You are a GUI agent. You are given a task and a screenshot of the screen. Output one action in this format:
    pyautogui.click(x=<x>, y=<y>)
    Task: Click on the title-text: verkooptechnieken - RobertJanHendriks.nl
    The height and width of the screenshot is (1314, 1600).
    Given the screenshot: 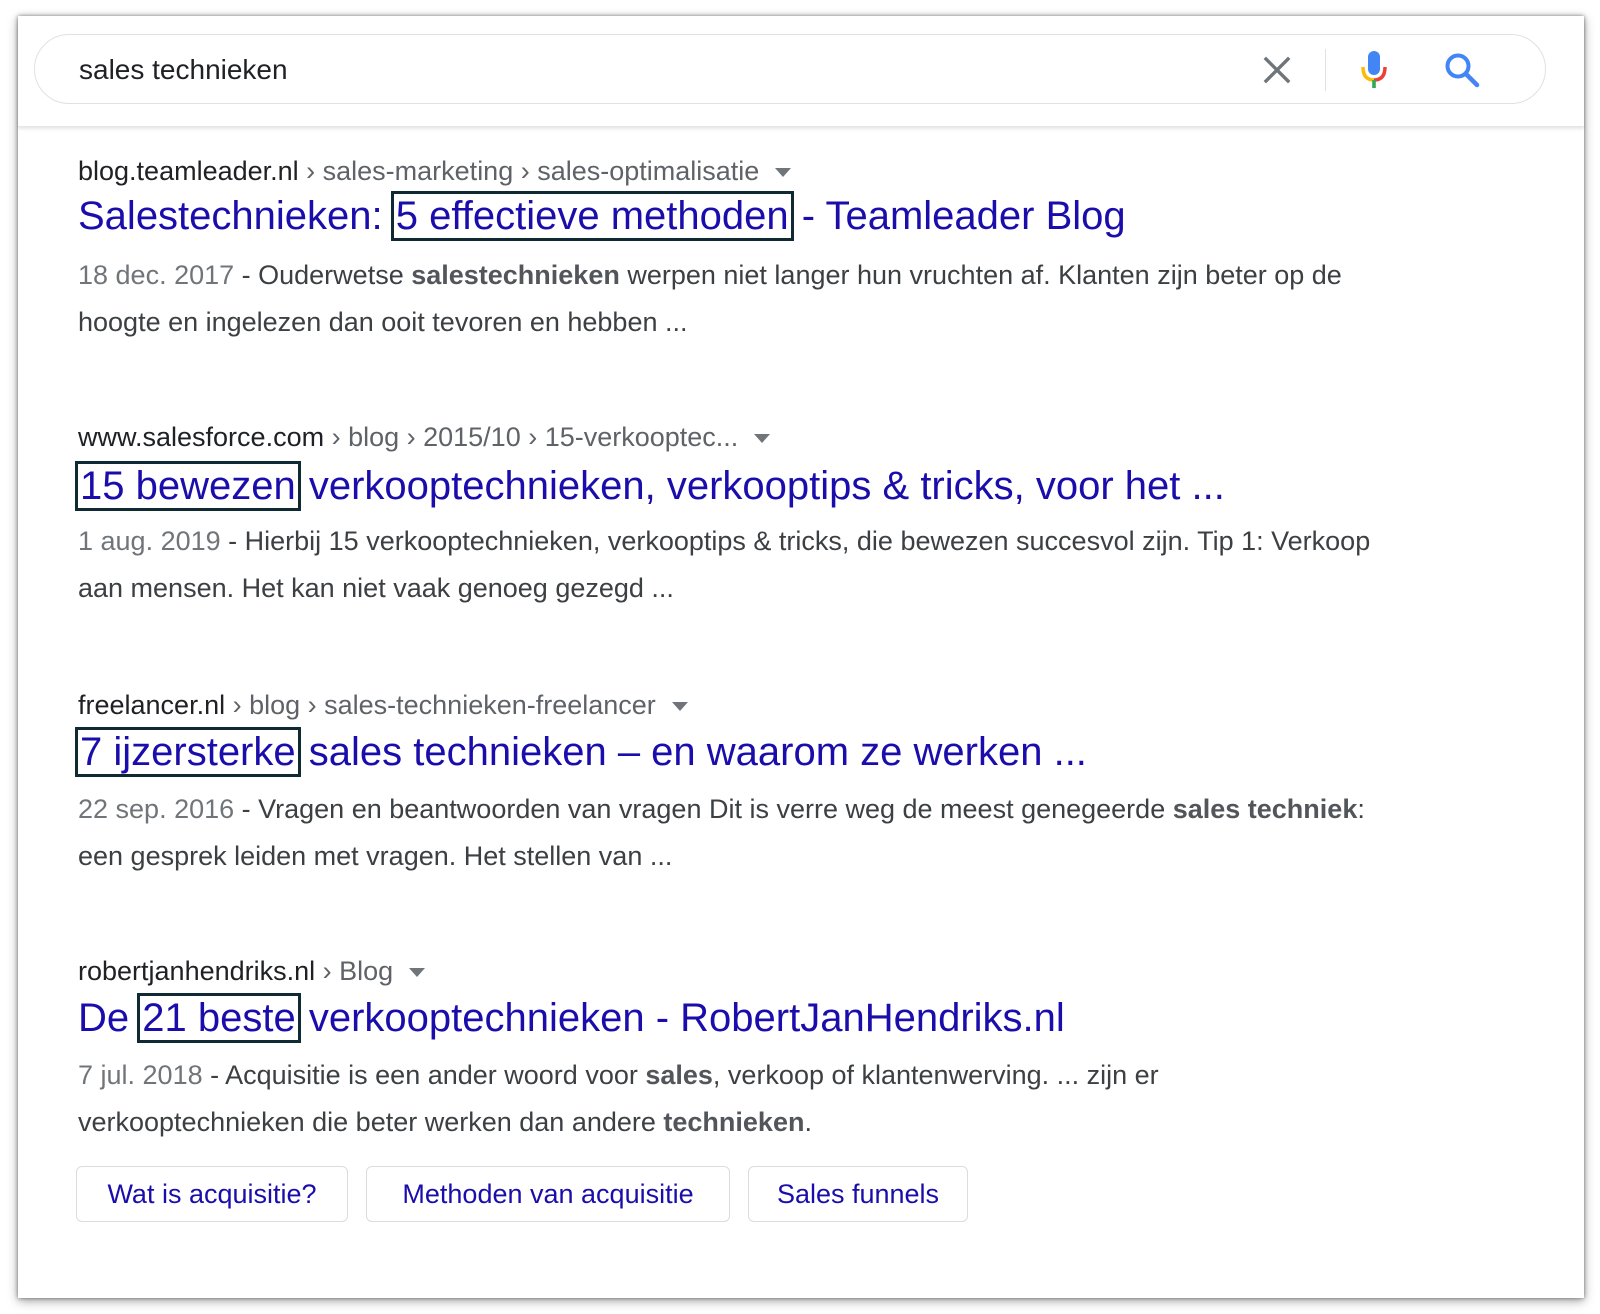 What is the action you would take?
    pyautogui.click(x=681, y=1018)
    